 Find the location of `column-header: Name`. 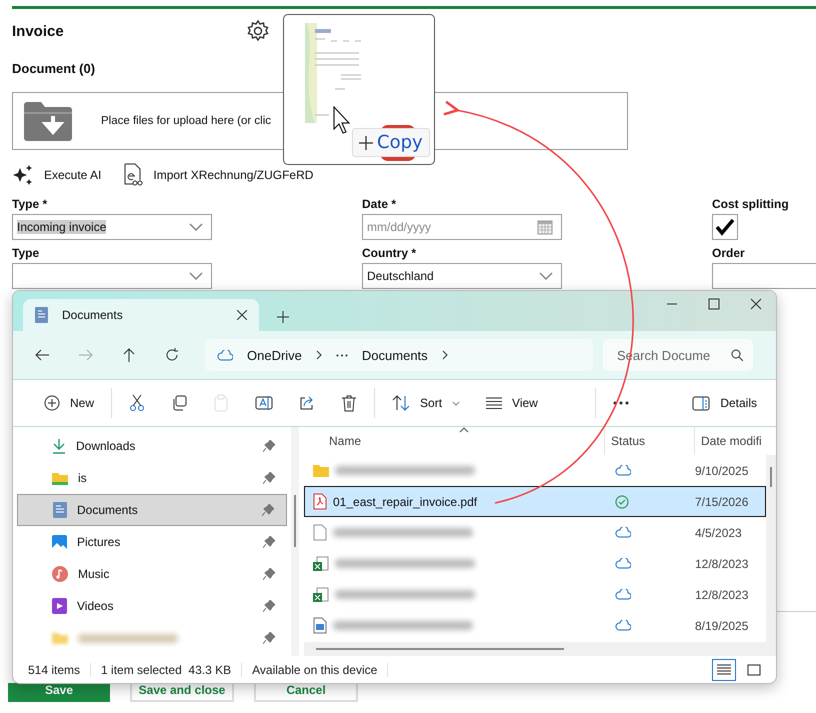

column-header: Name is located at coordinates (454, 441).